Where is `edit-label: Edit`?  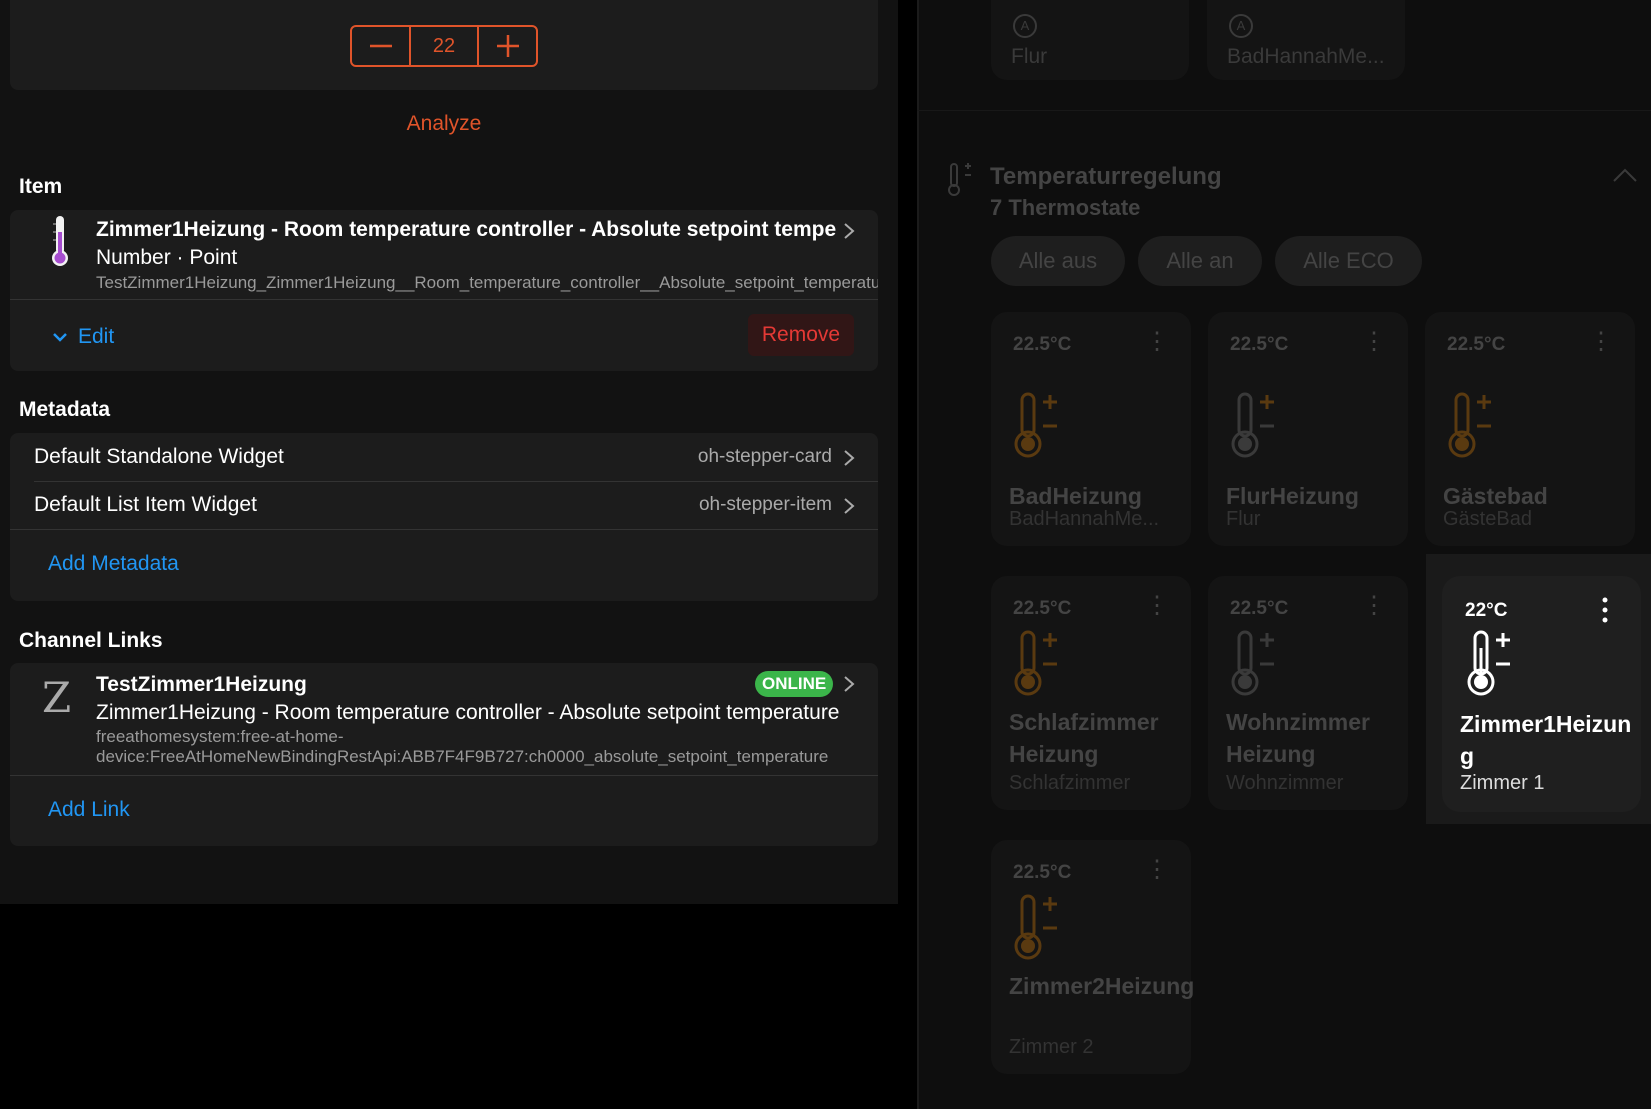 edit-label: Edit is located at coordinates (96, 336).